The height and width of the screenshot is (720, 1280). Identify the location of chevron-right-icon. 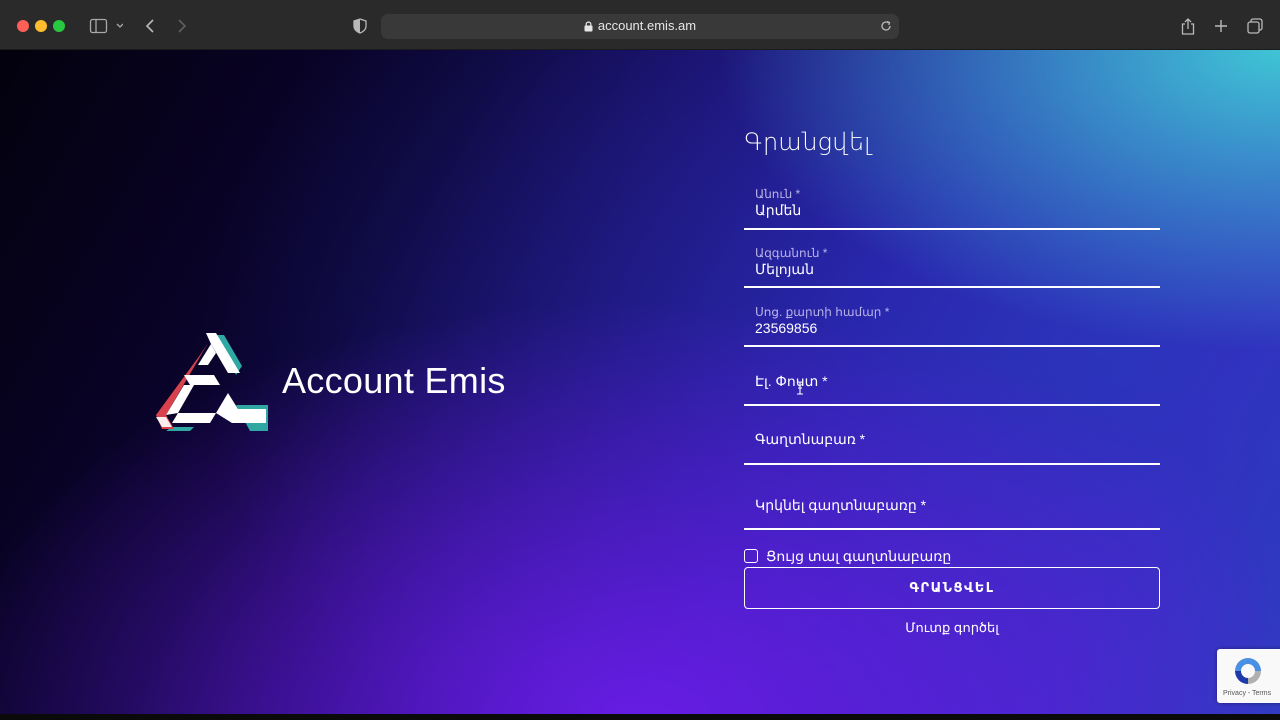
(182, 26).